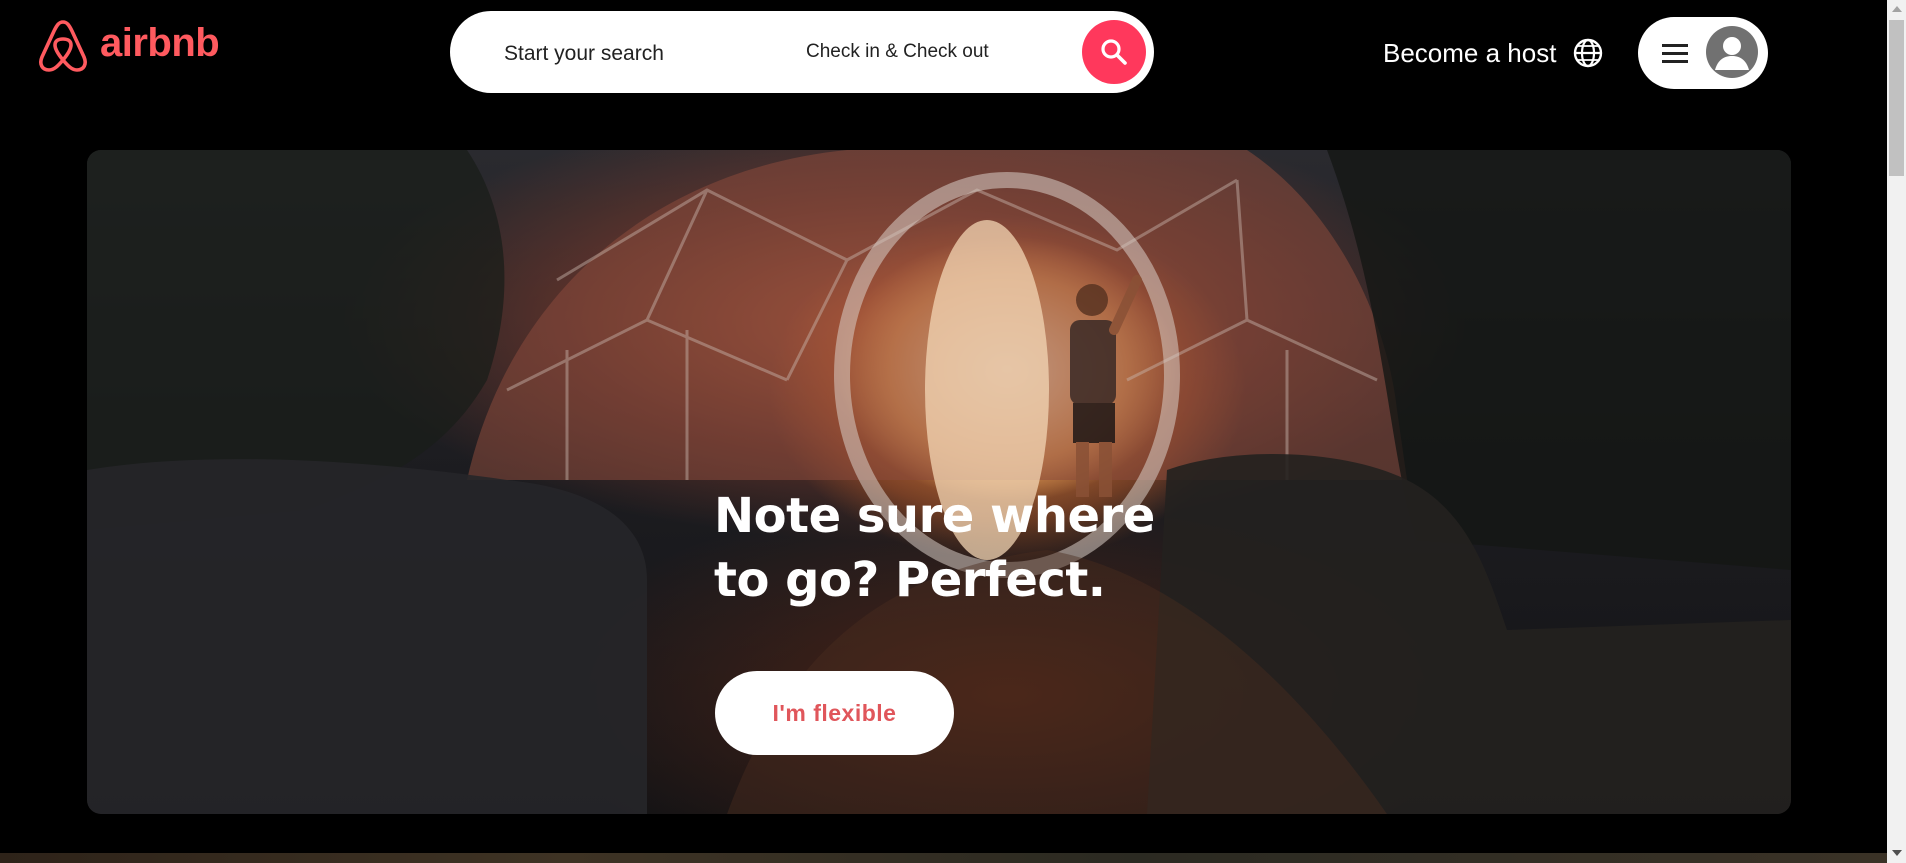 The image size is (1906, 863). I want to click on scroll-up-arrow-icon, so click(1897, 9).